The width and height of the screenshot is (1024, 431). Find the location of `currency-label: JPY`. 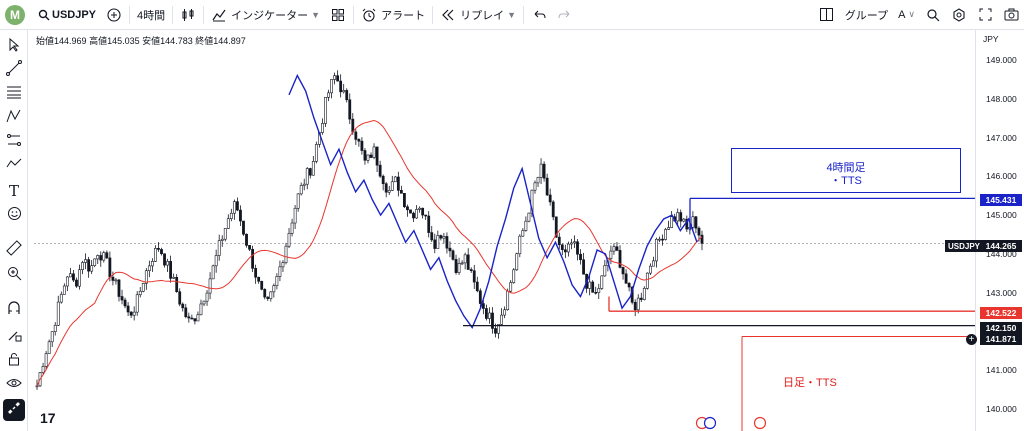

currency-label: JPY is located at coordinates (991, 39).